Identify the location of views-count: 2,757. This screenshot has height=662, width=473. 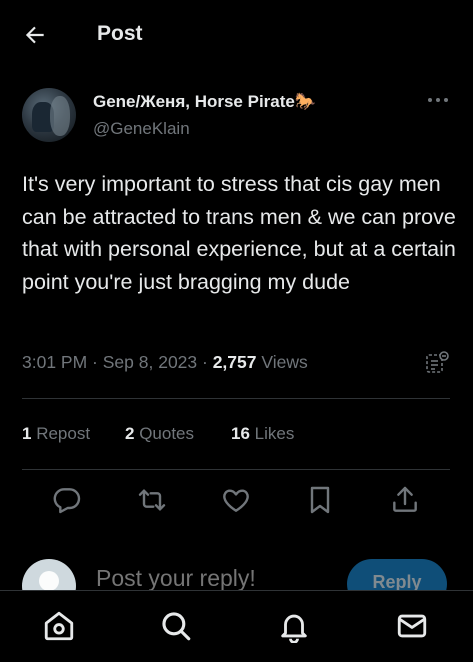
(234, 362).